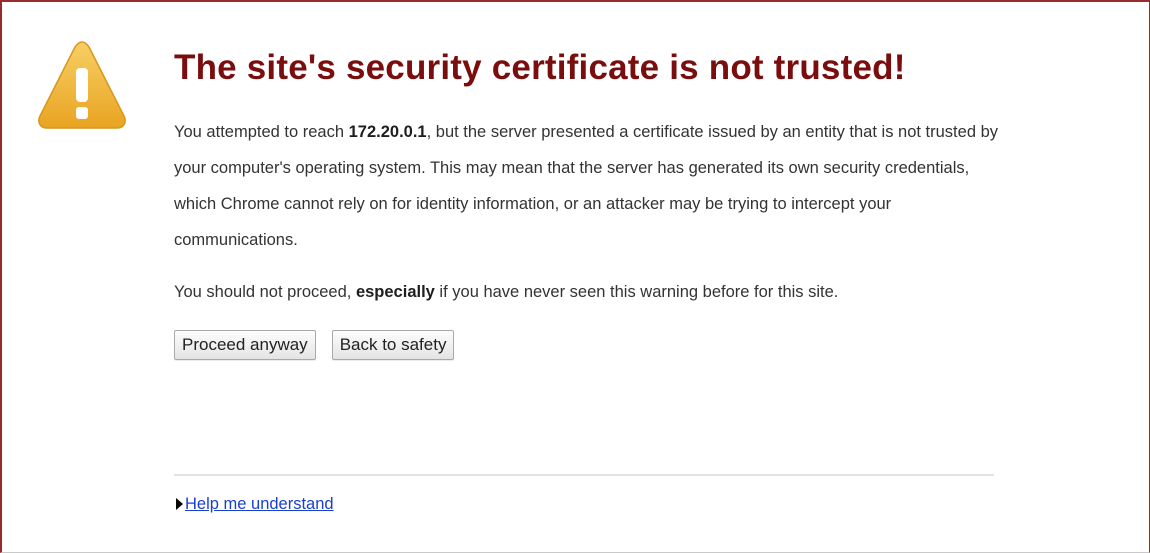 The image size is (1150, 553). Describe the element at coordinates (387, 132) in the screenshot. I see `target-host: 172.20.0.1` at that location.